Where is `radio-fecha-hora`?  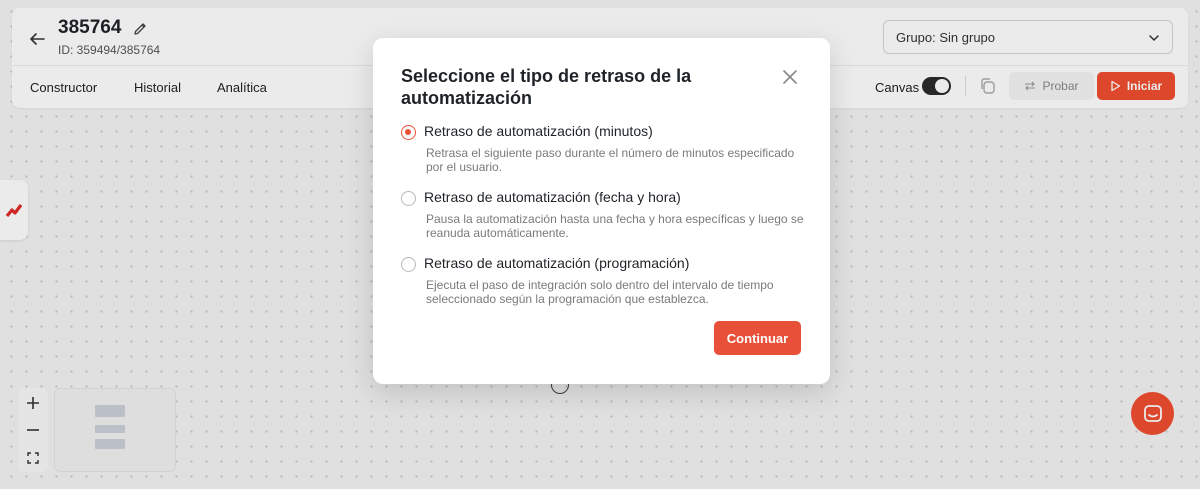 radio-fecha-hora is located at coordinates (408, 198).